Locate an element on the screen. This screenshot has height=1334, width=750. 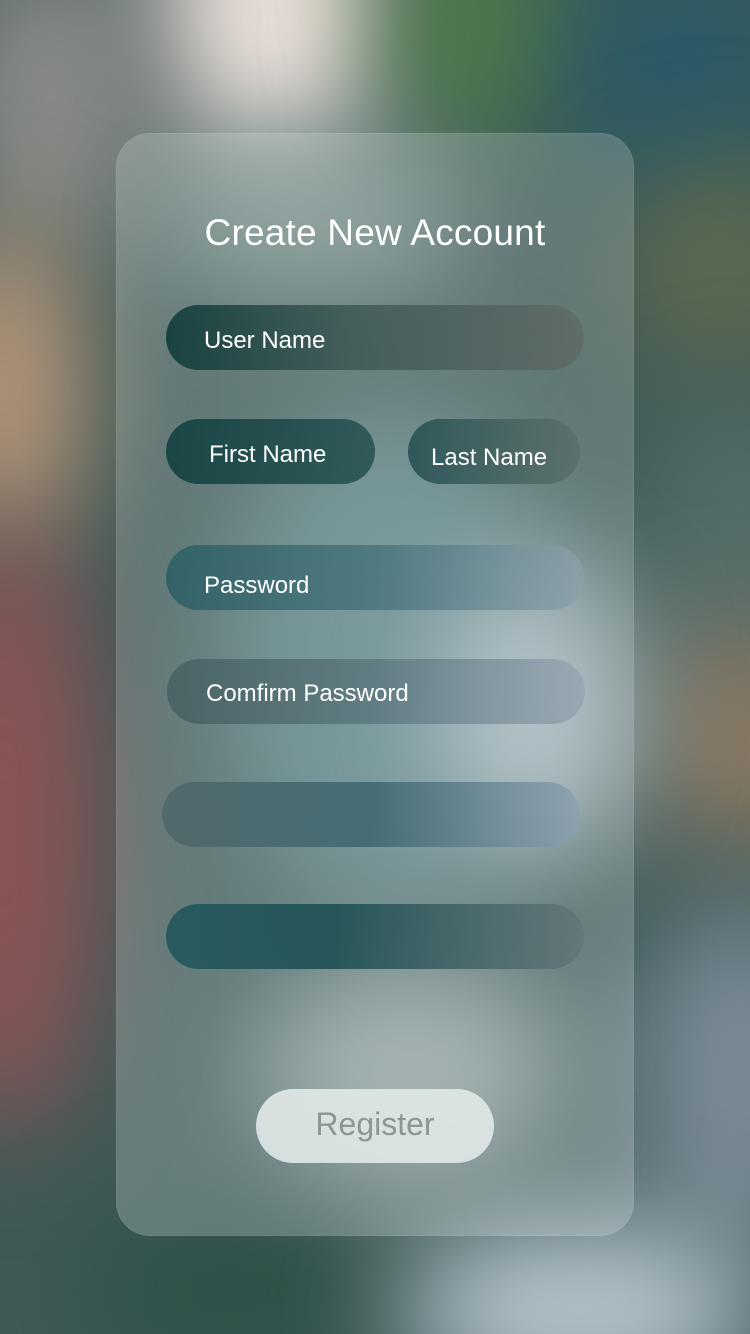
password-placeholder: Password is located at coordinates (257, 585).